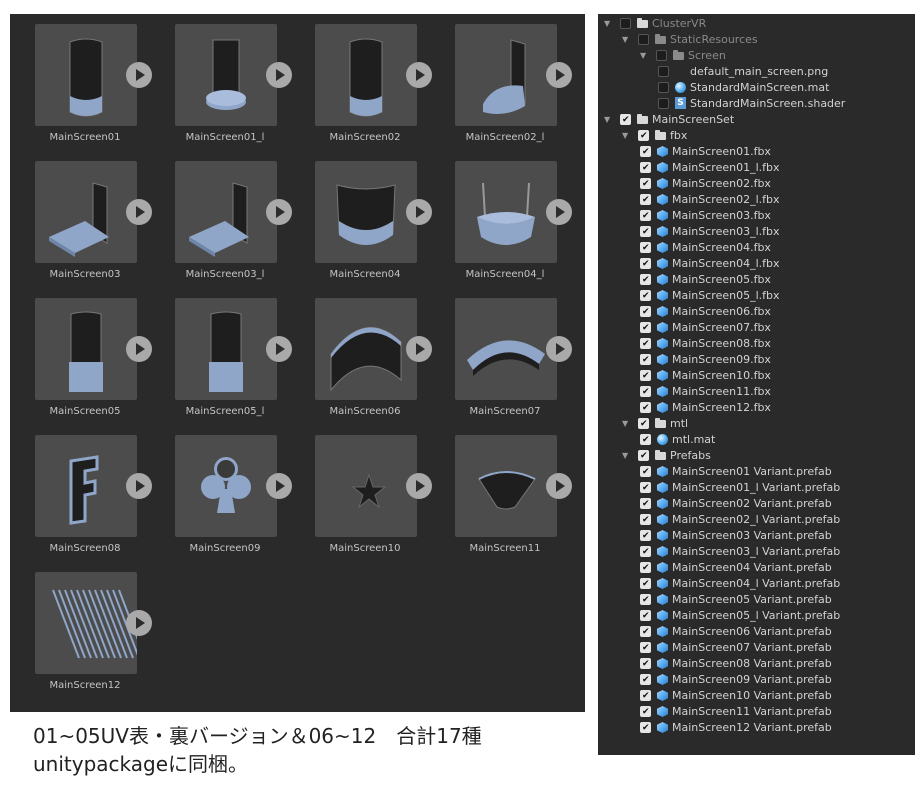 This screenshot has width=924, height=785. What do you see at coordinates (756, 440) in the screenshot?
I see `tree-row: mtl.mat` at bounding box center [756, 440].